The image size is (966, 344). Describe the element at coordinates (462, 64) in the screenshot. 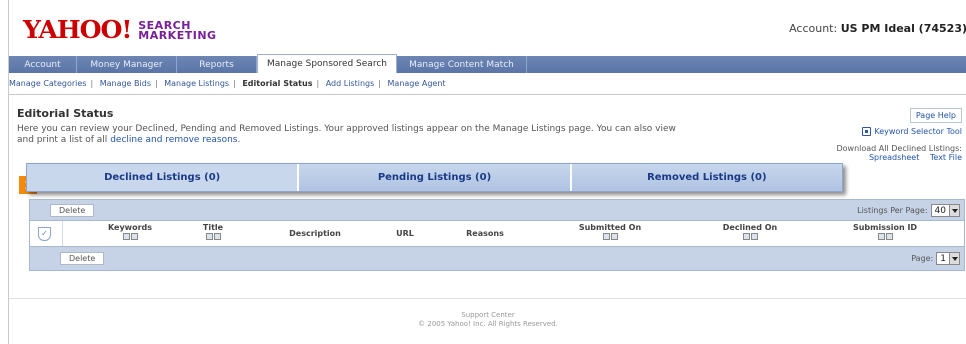

I see `tab-manage-content-match: Manage Content Match` at that location.